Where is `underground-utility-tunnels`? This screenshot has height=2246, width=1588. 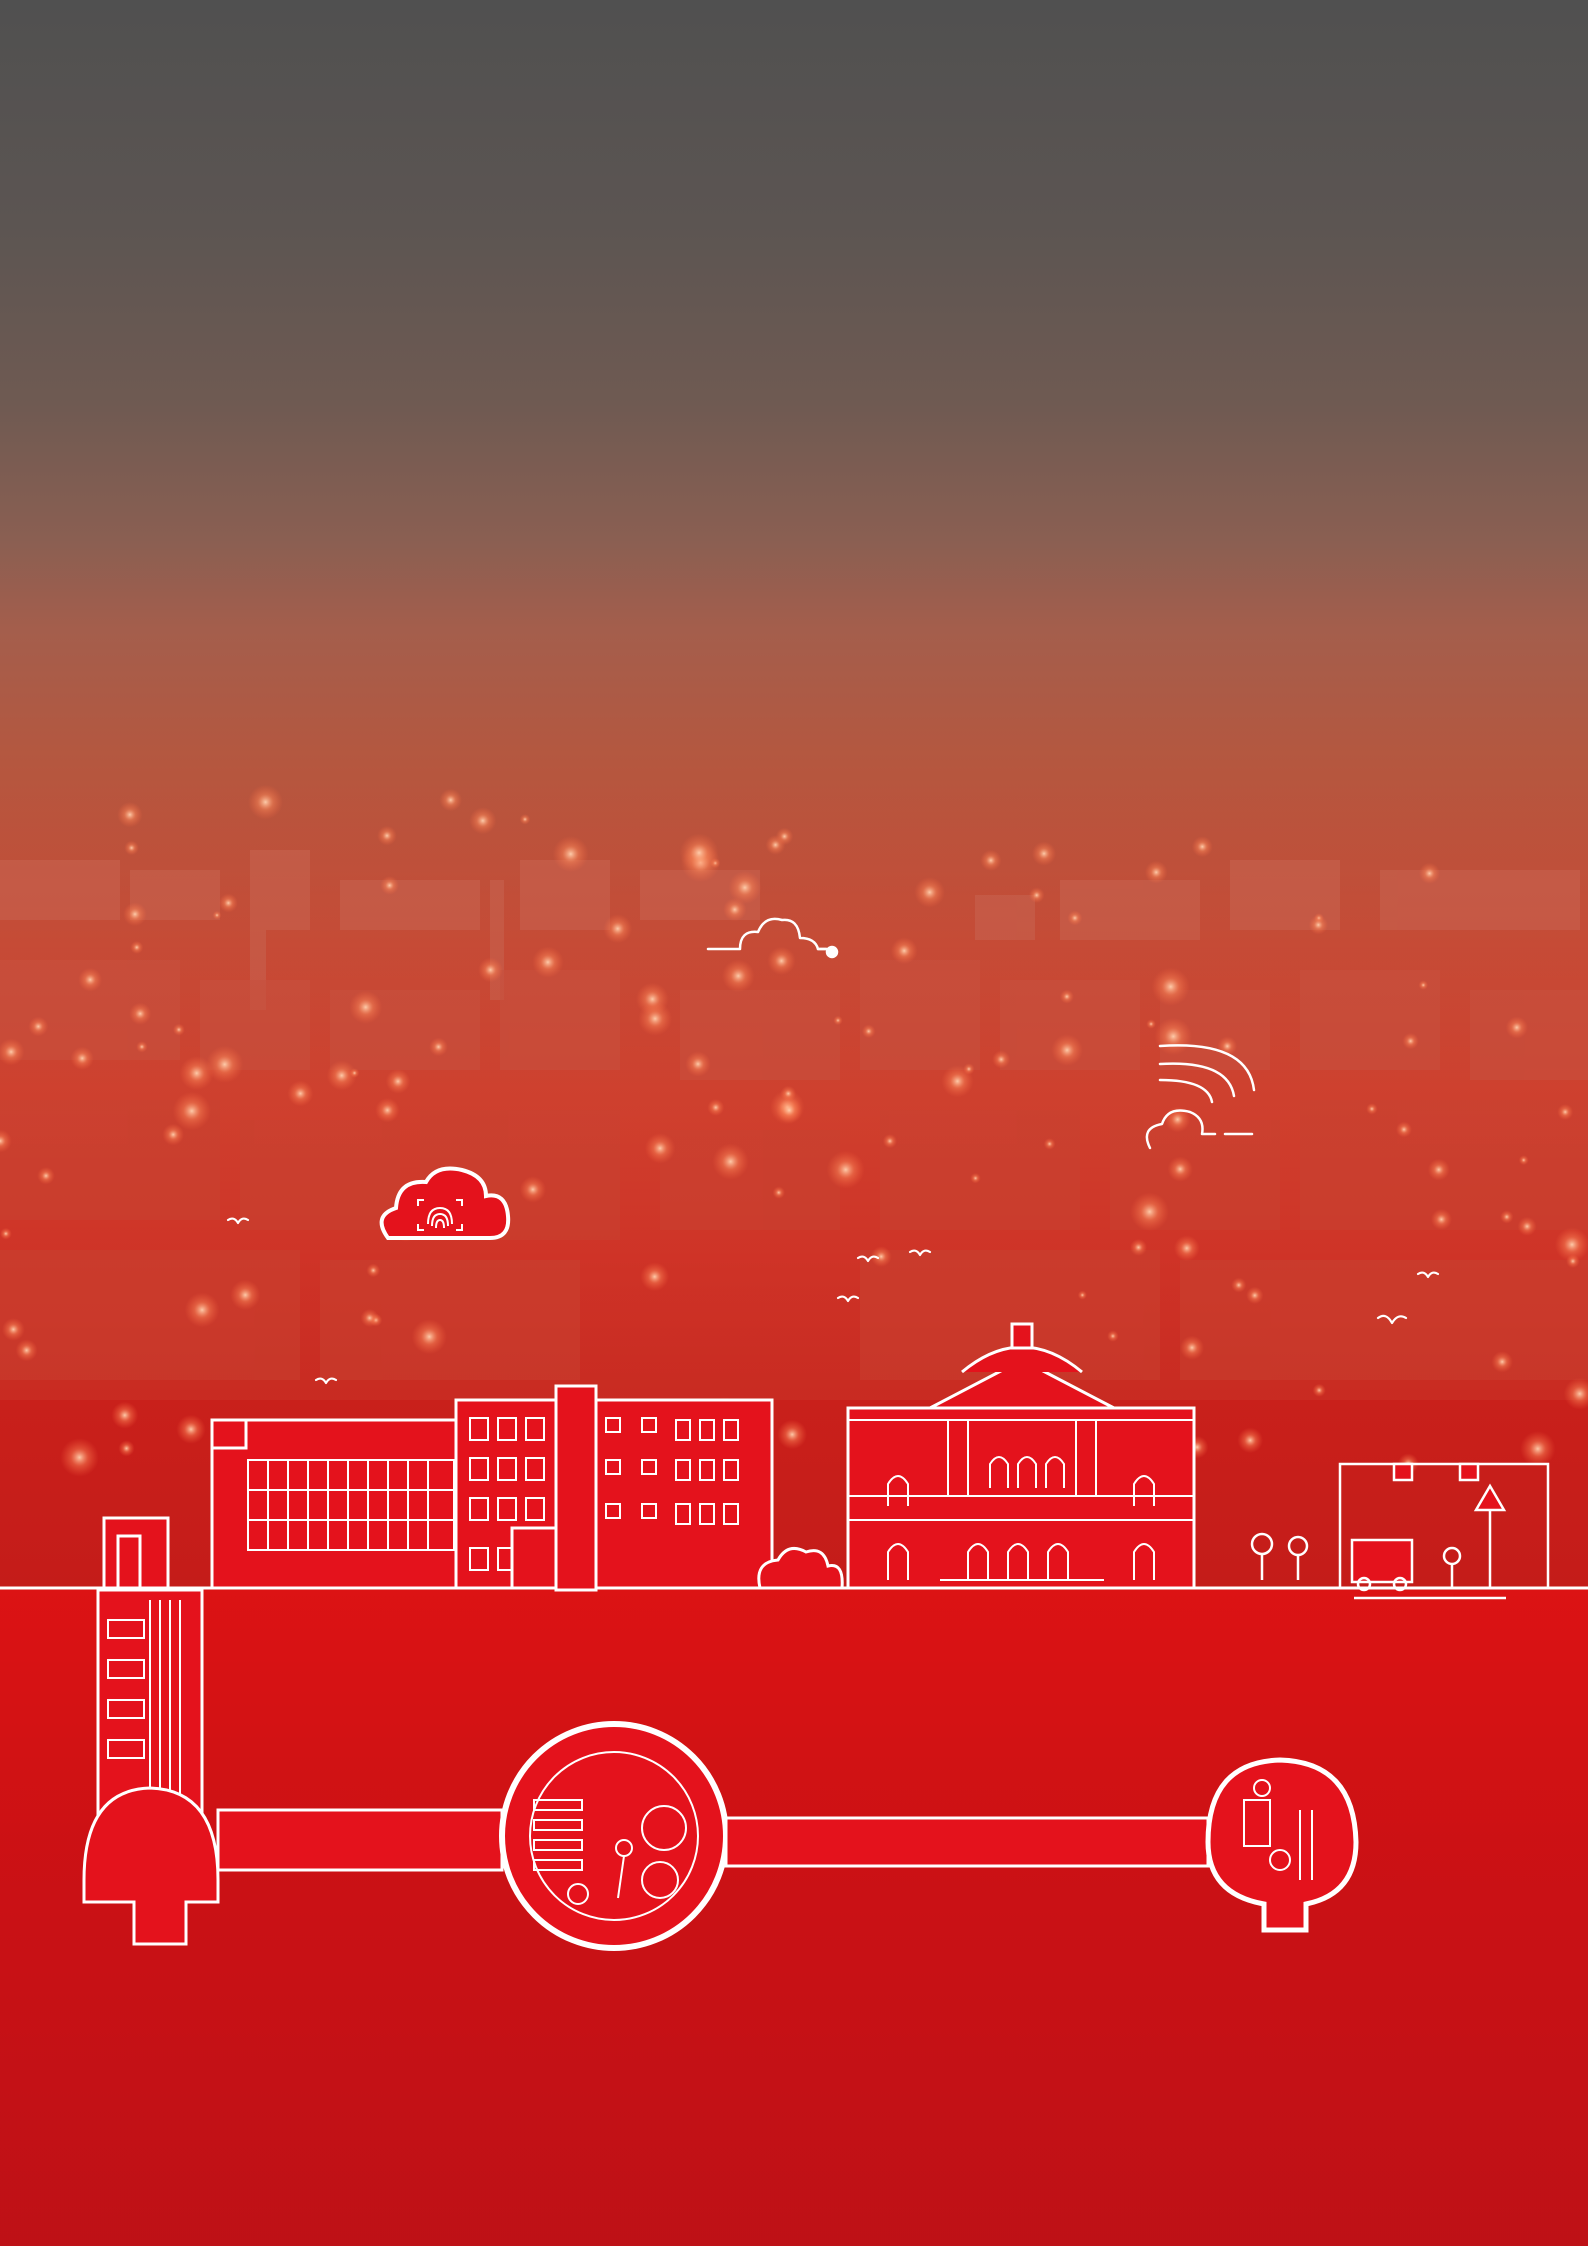 underground-utility-tunnels is located at coordinates (720, 1769).